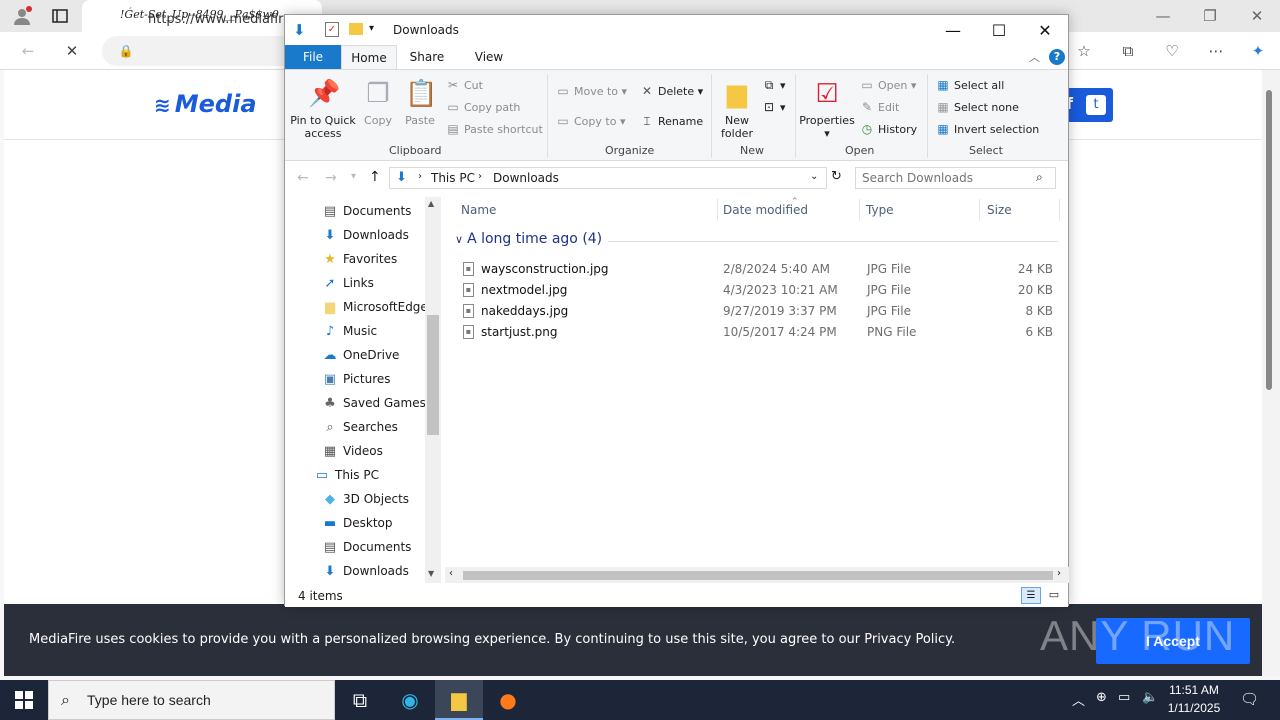  Describe the element at coordinates (1172, 51) in the screenshot. I see `browser-essentials-icon: ♡` at that location.